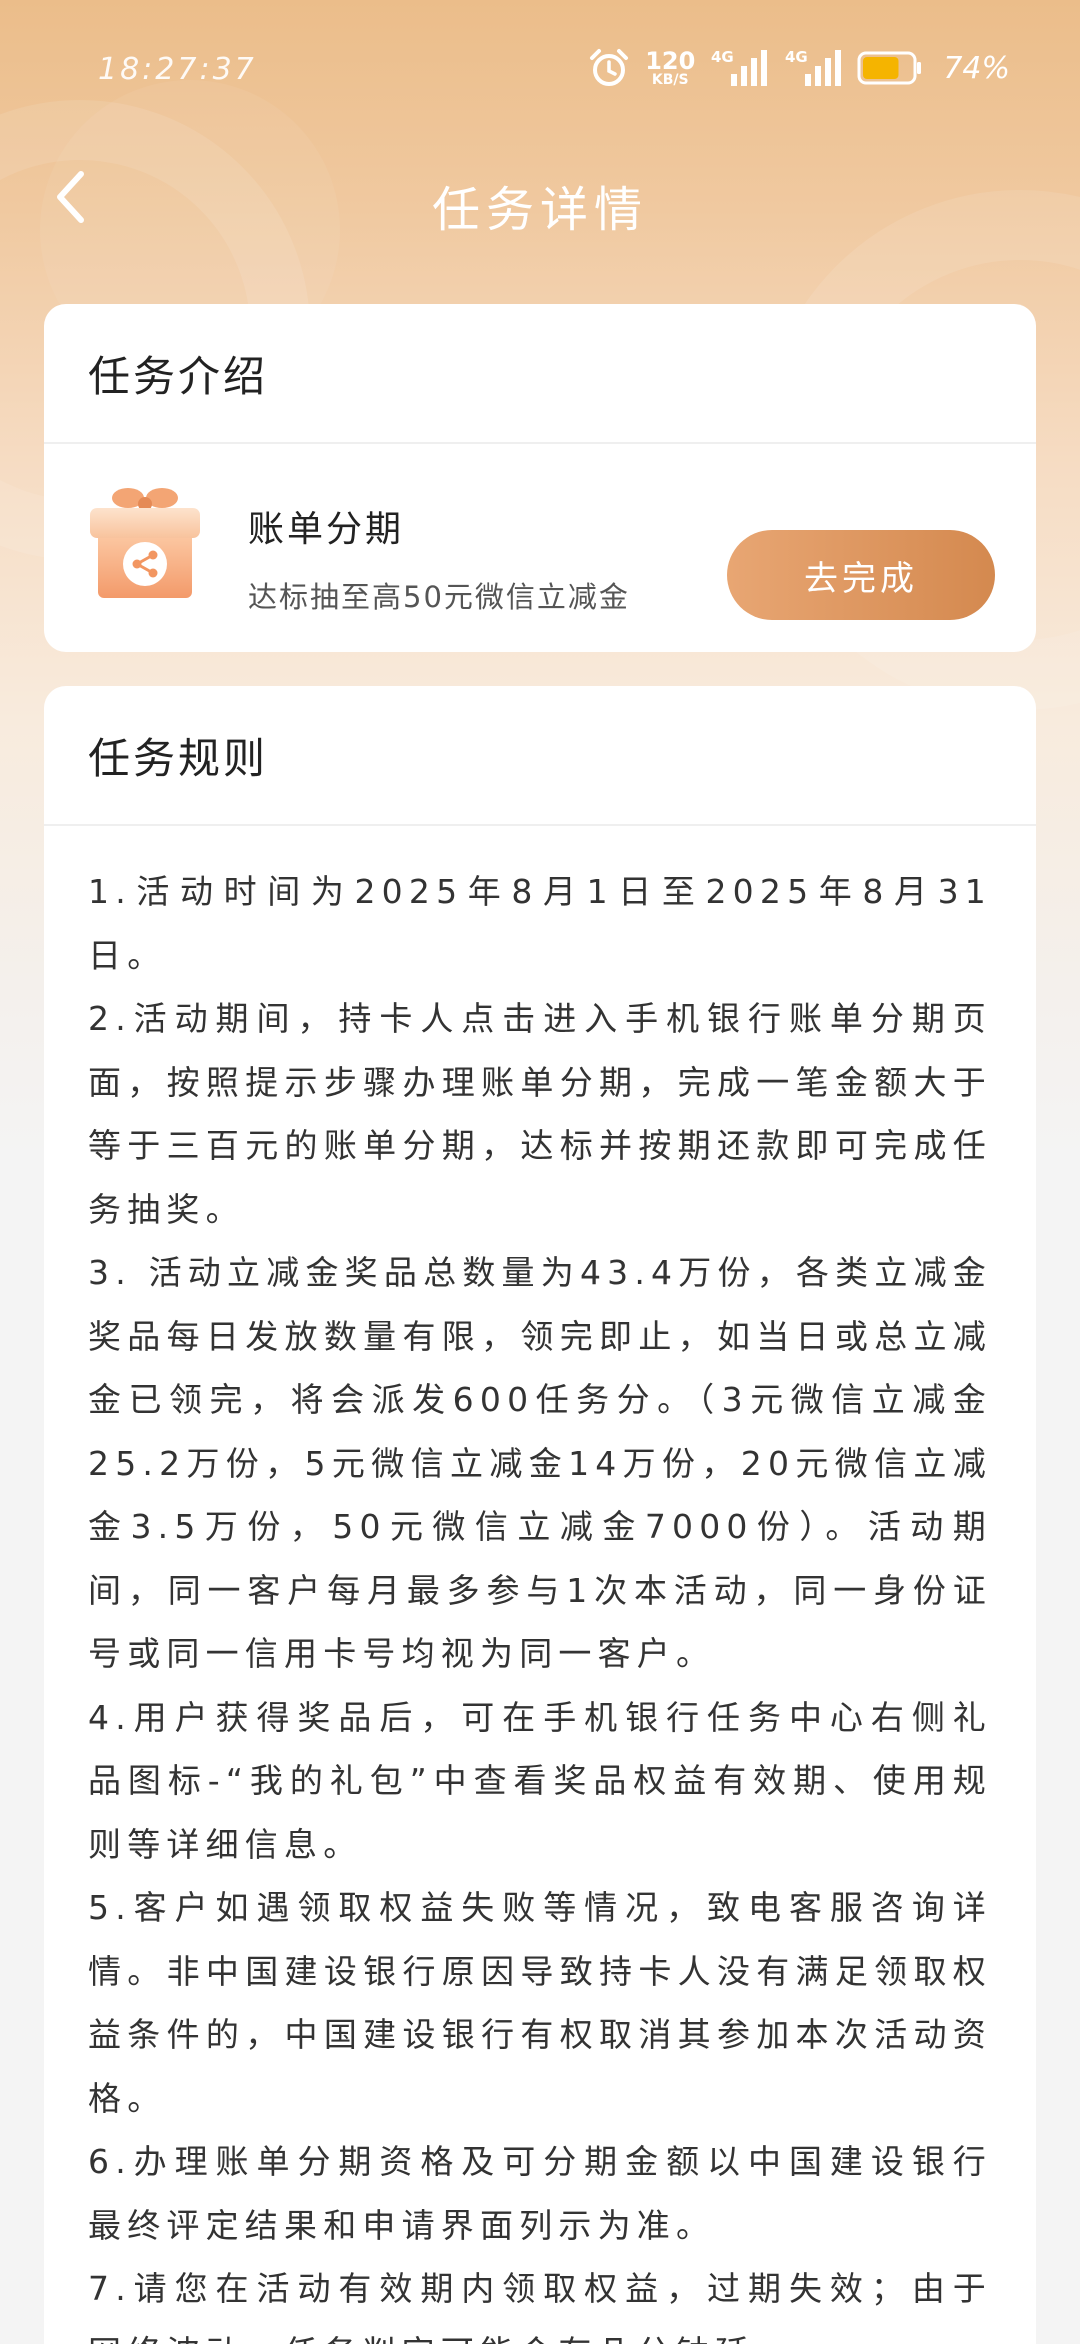  What do you see at coordinates (177, 69) in the screenshot?
I see `status-time: 18:27:37` at bounding box center [177, 69].